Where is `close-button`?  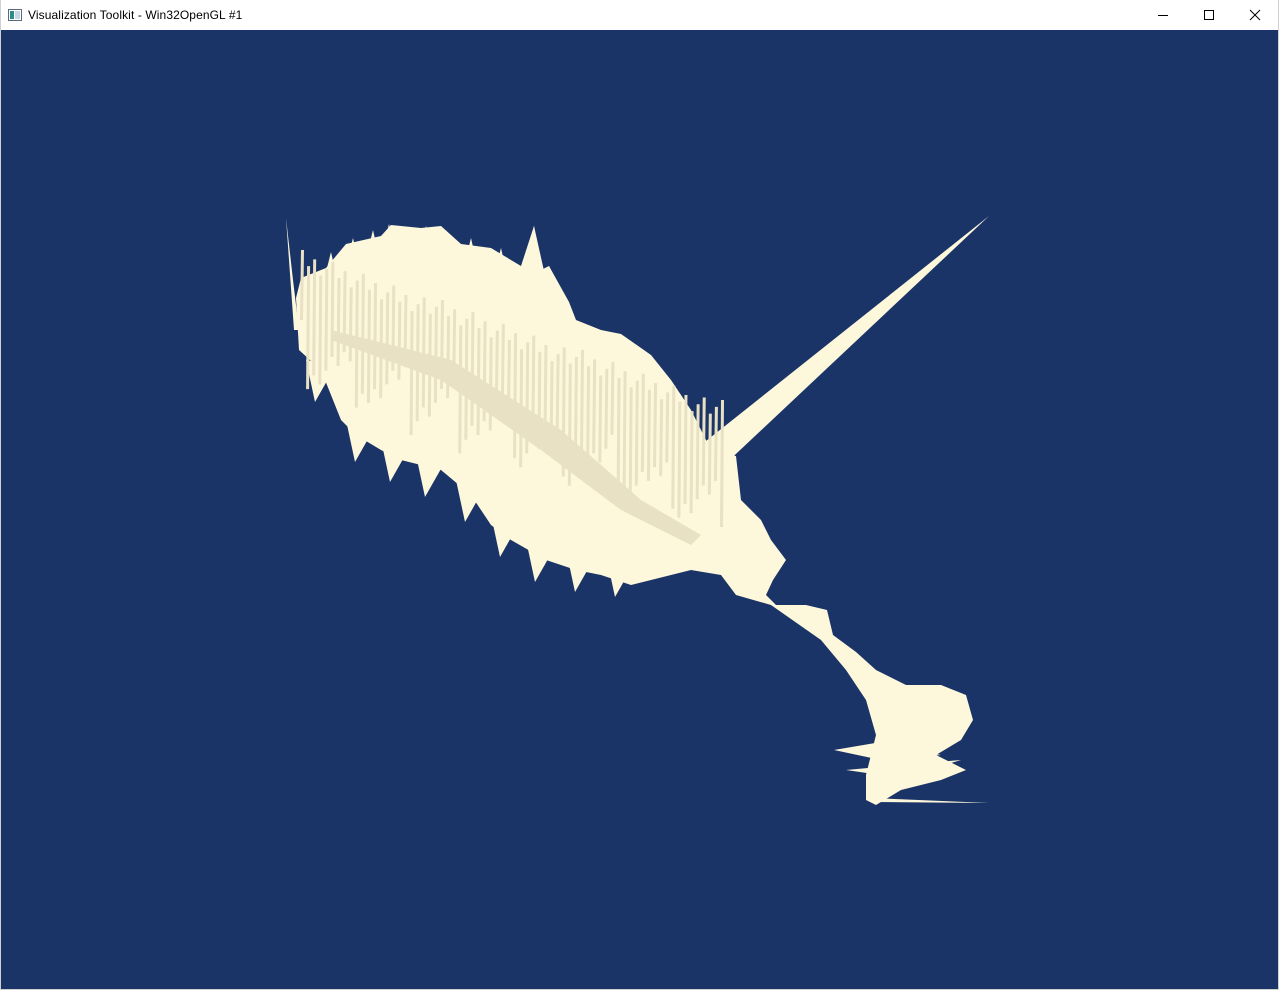
close-button is located at coordinates (1255, 15).